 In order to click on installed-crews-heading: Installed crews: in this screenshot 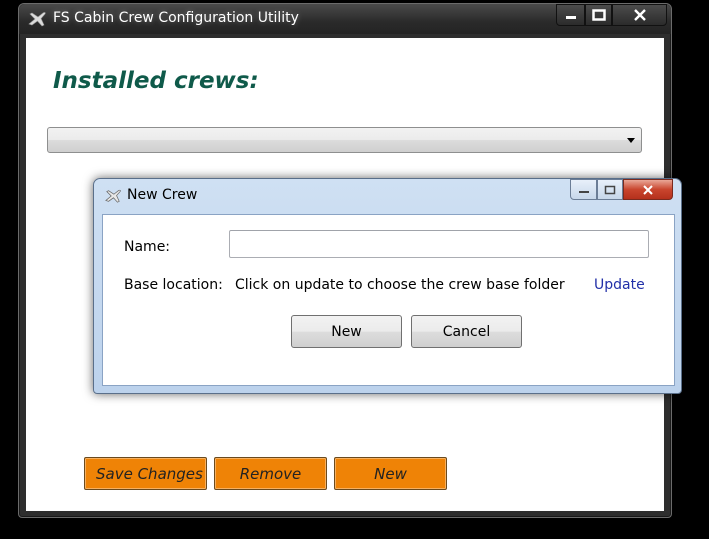, I will do `click(156, 81)`.